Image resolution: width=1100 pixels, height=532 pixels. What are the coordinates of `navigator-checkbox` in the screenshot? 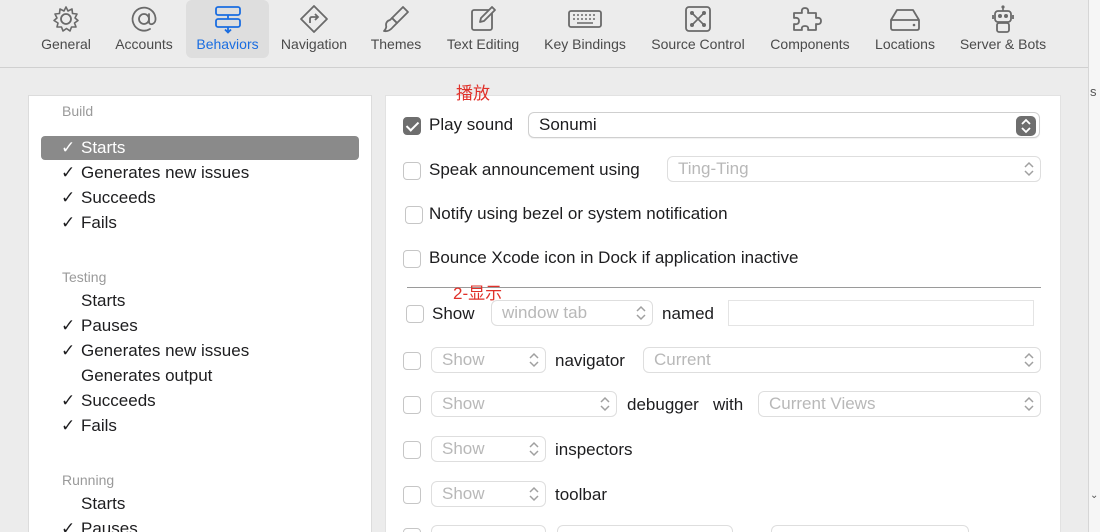 It's located at (412, 361).